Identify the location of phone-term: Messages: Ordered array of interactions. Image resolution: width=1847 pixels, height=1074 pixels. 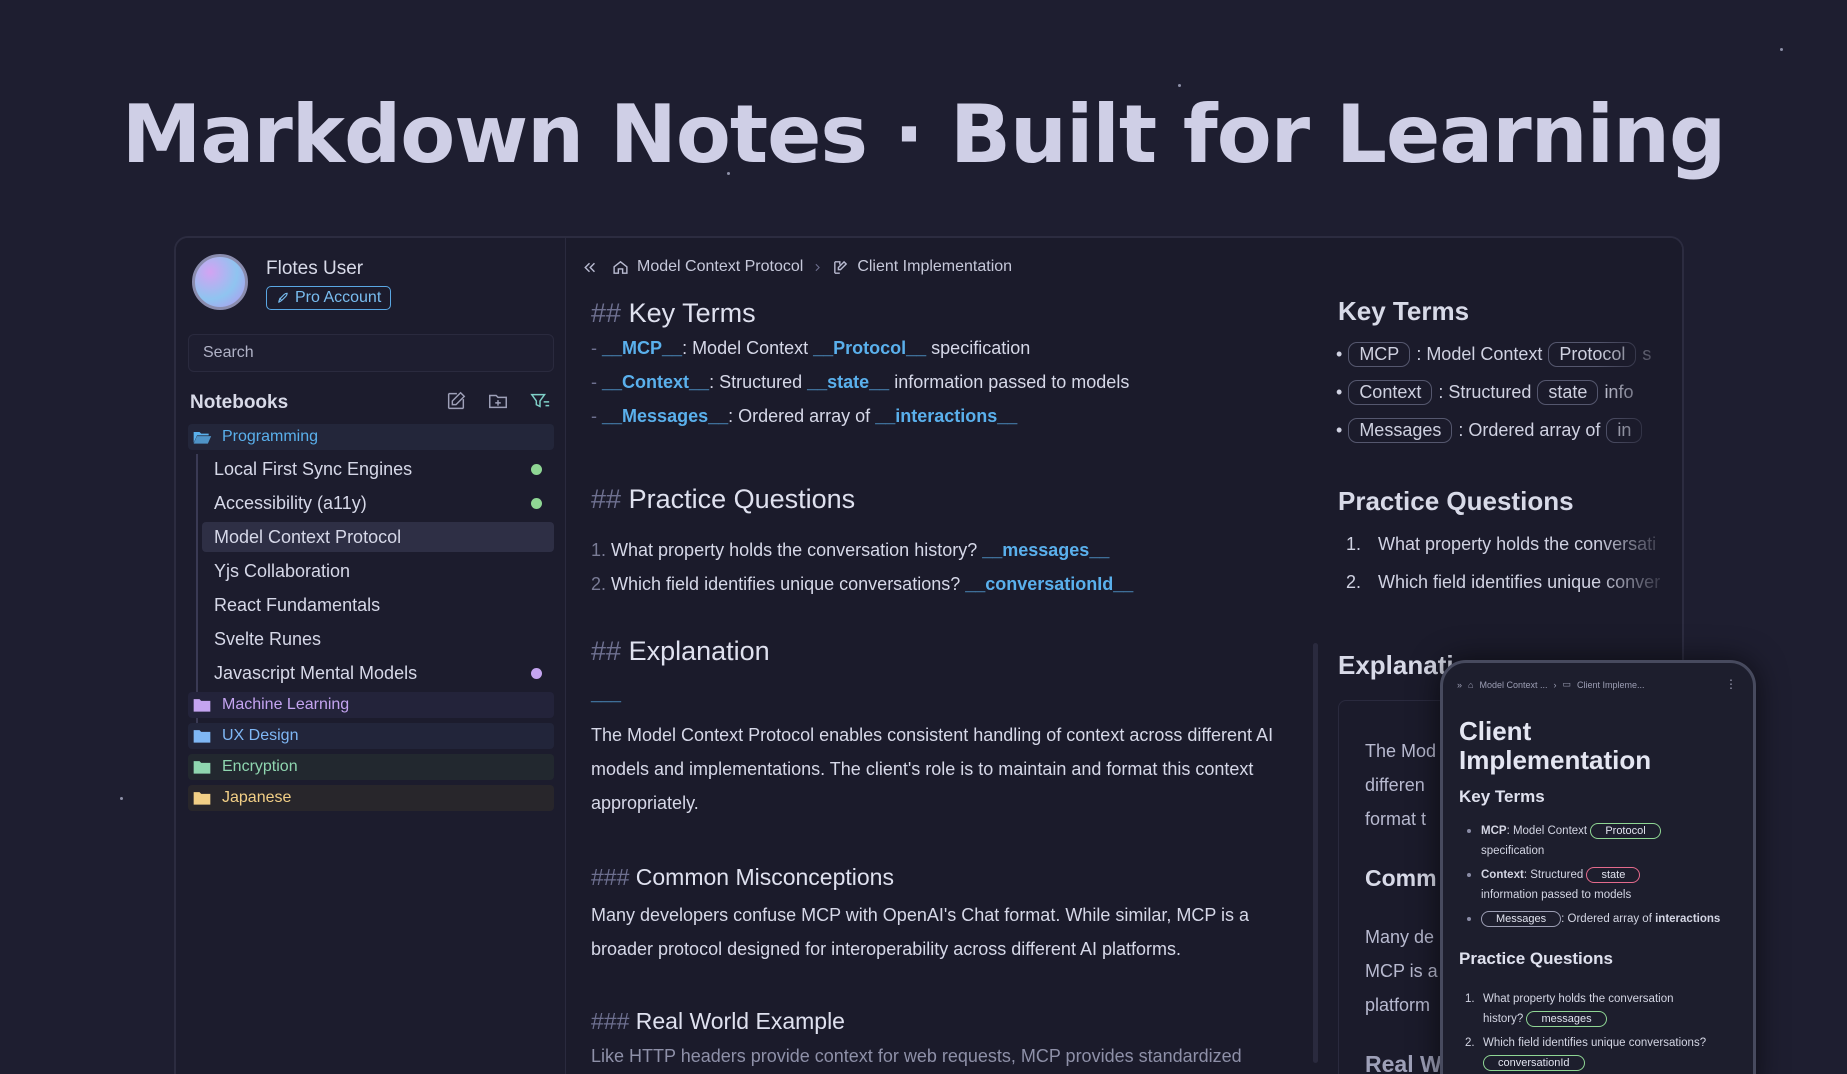
(1600, 919).